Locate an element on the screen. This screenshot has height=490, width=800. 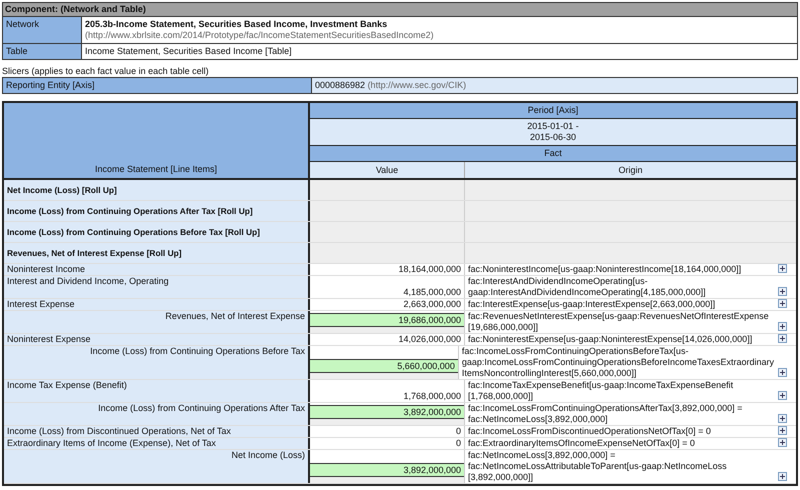
fact-value: 19,686,000,000 is located at coordinates (387, 320).